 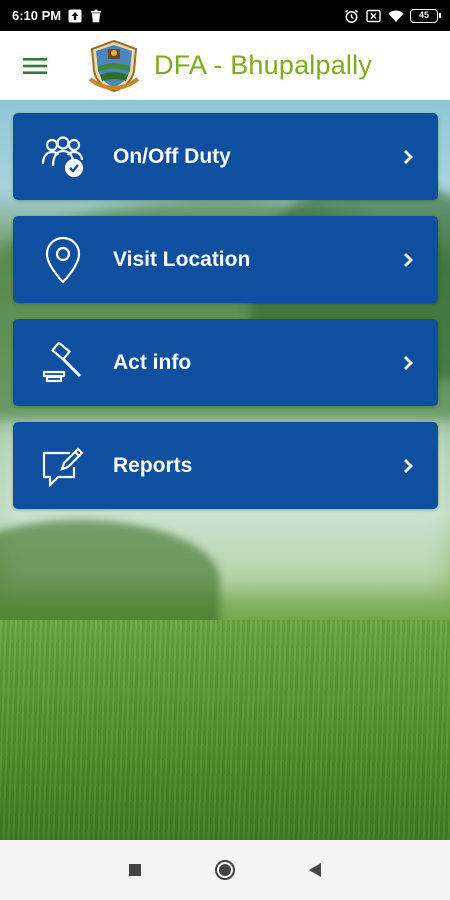 What do you see at coordinates (37, 15) in the screenshot?
I see `status-time: 6:10 PM` at bounding box center [37, 15].